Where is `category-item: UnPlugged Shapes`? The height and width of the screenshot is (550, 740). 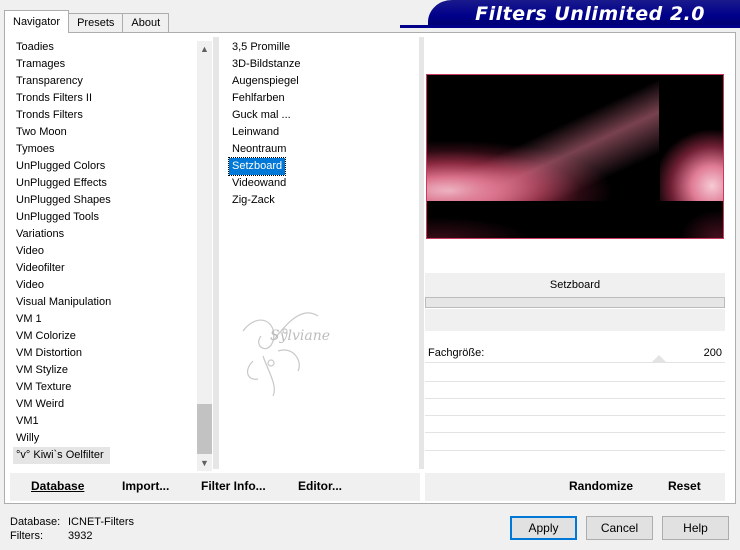 category-item: UnPlugged Shapes is located at coordinates (102, 200).